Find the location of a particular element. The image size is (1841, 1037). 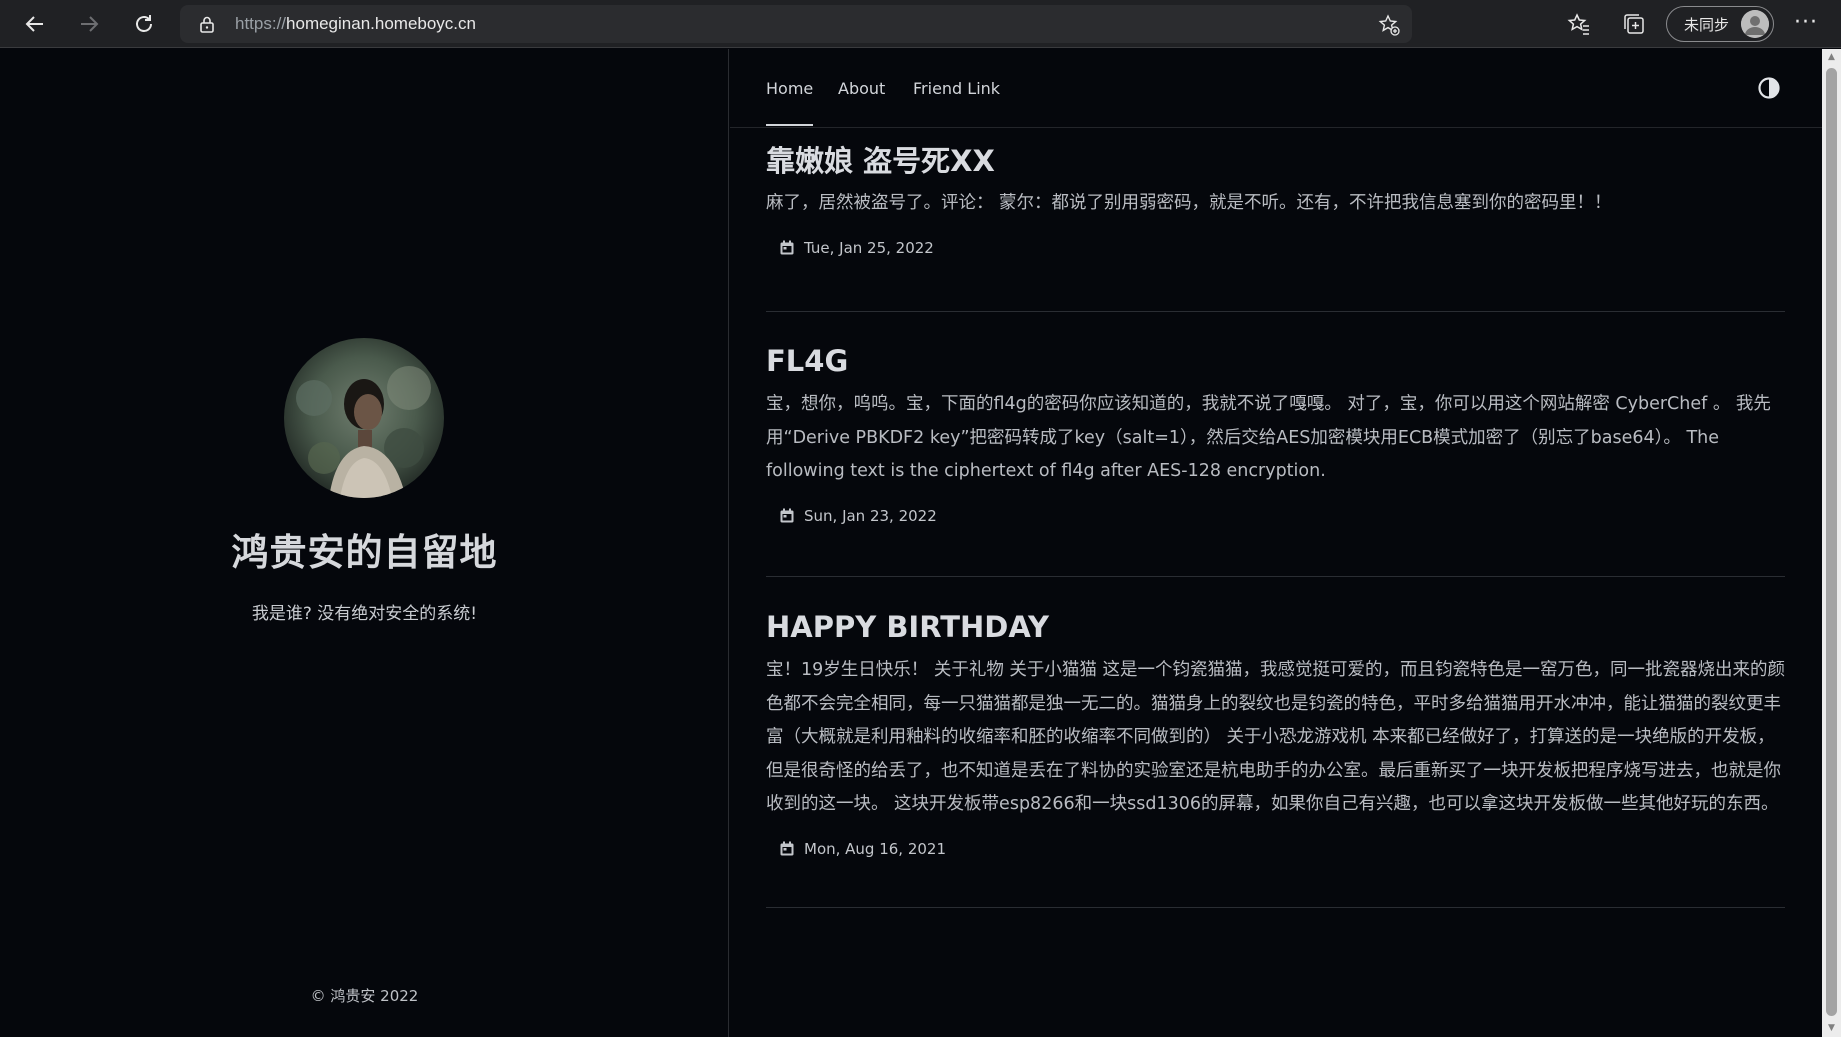

browser-toolbar: https://homeginan.homeboyc.cn 未同步 ··· is located at coordinates (920, 24).